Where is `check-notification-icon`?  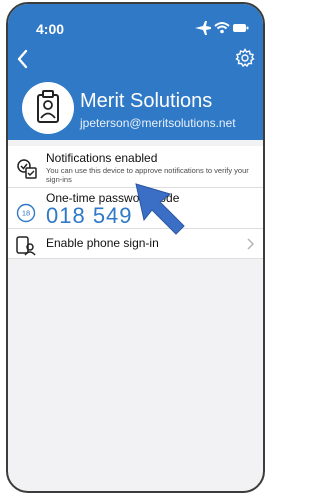
check-notification-icon is located at coordinates (27, 169).